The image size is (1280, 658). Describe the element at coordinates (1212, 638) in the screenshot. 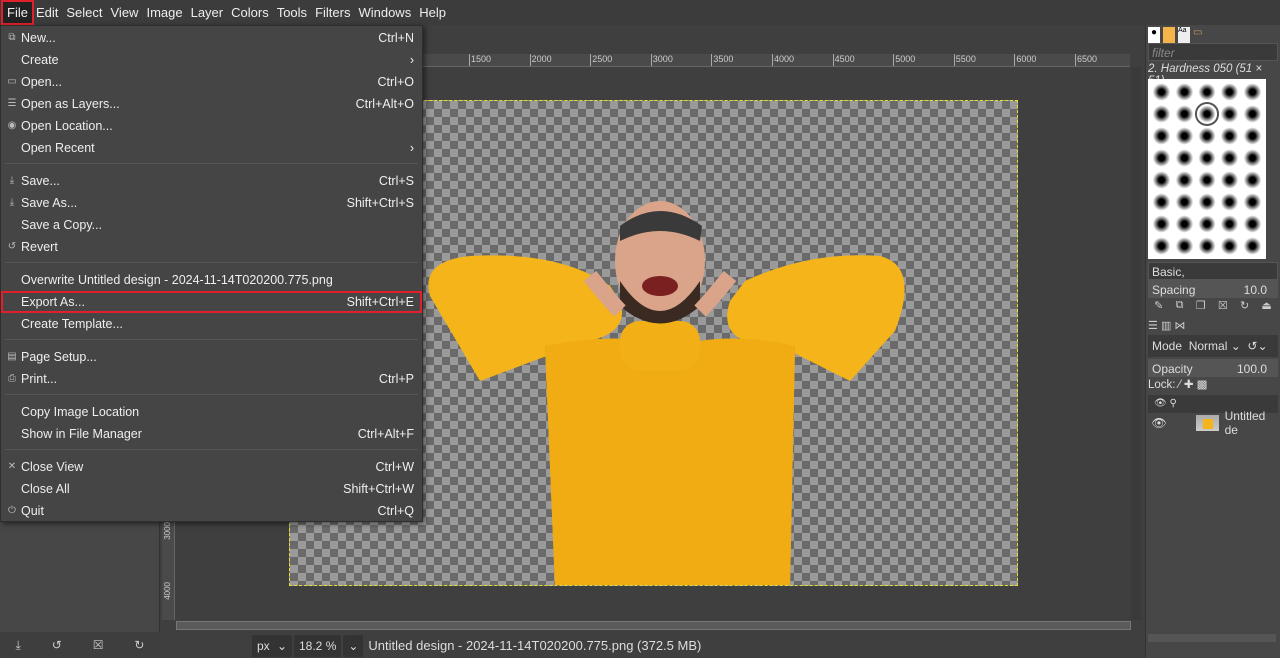

I see `layers-scrollbar` at that location.